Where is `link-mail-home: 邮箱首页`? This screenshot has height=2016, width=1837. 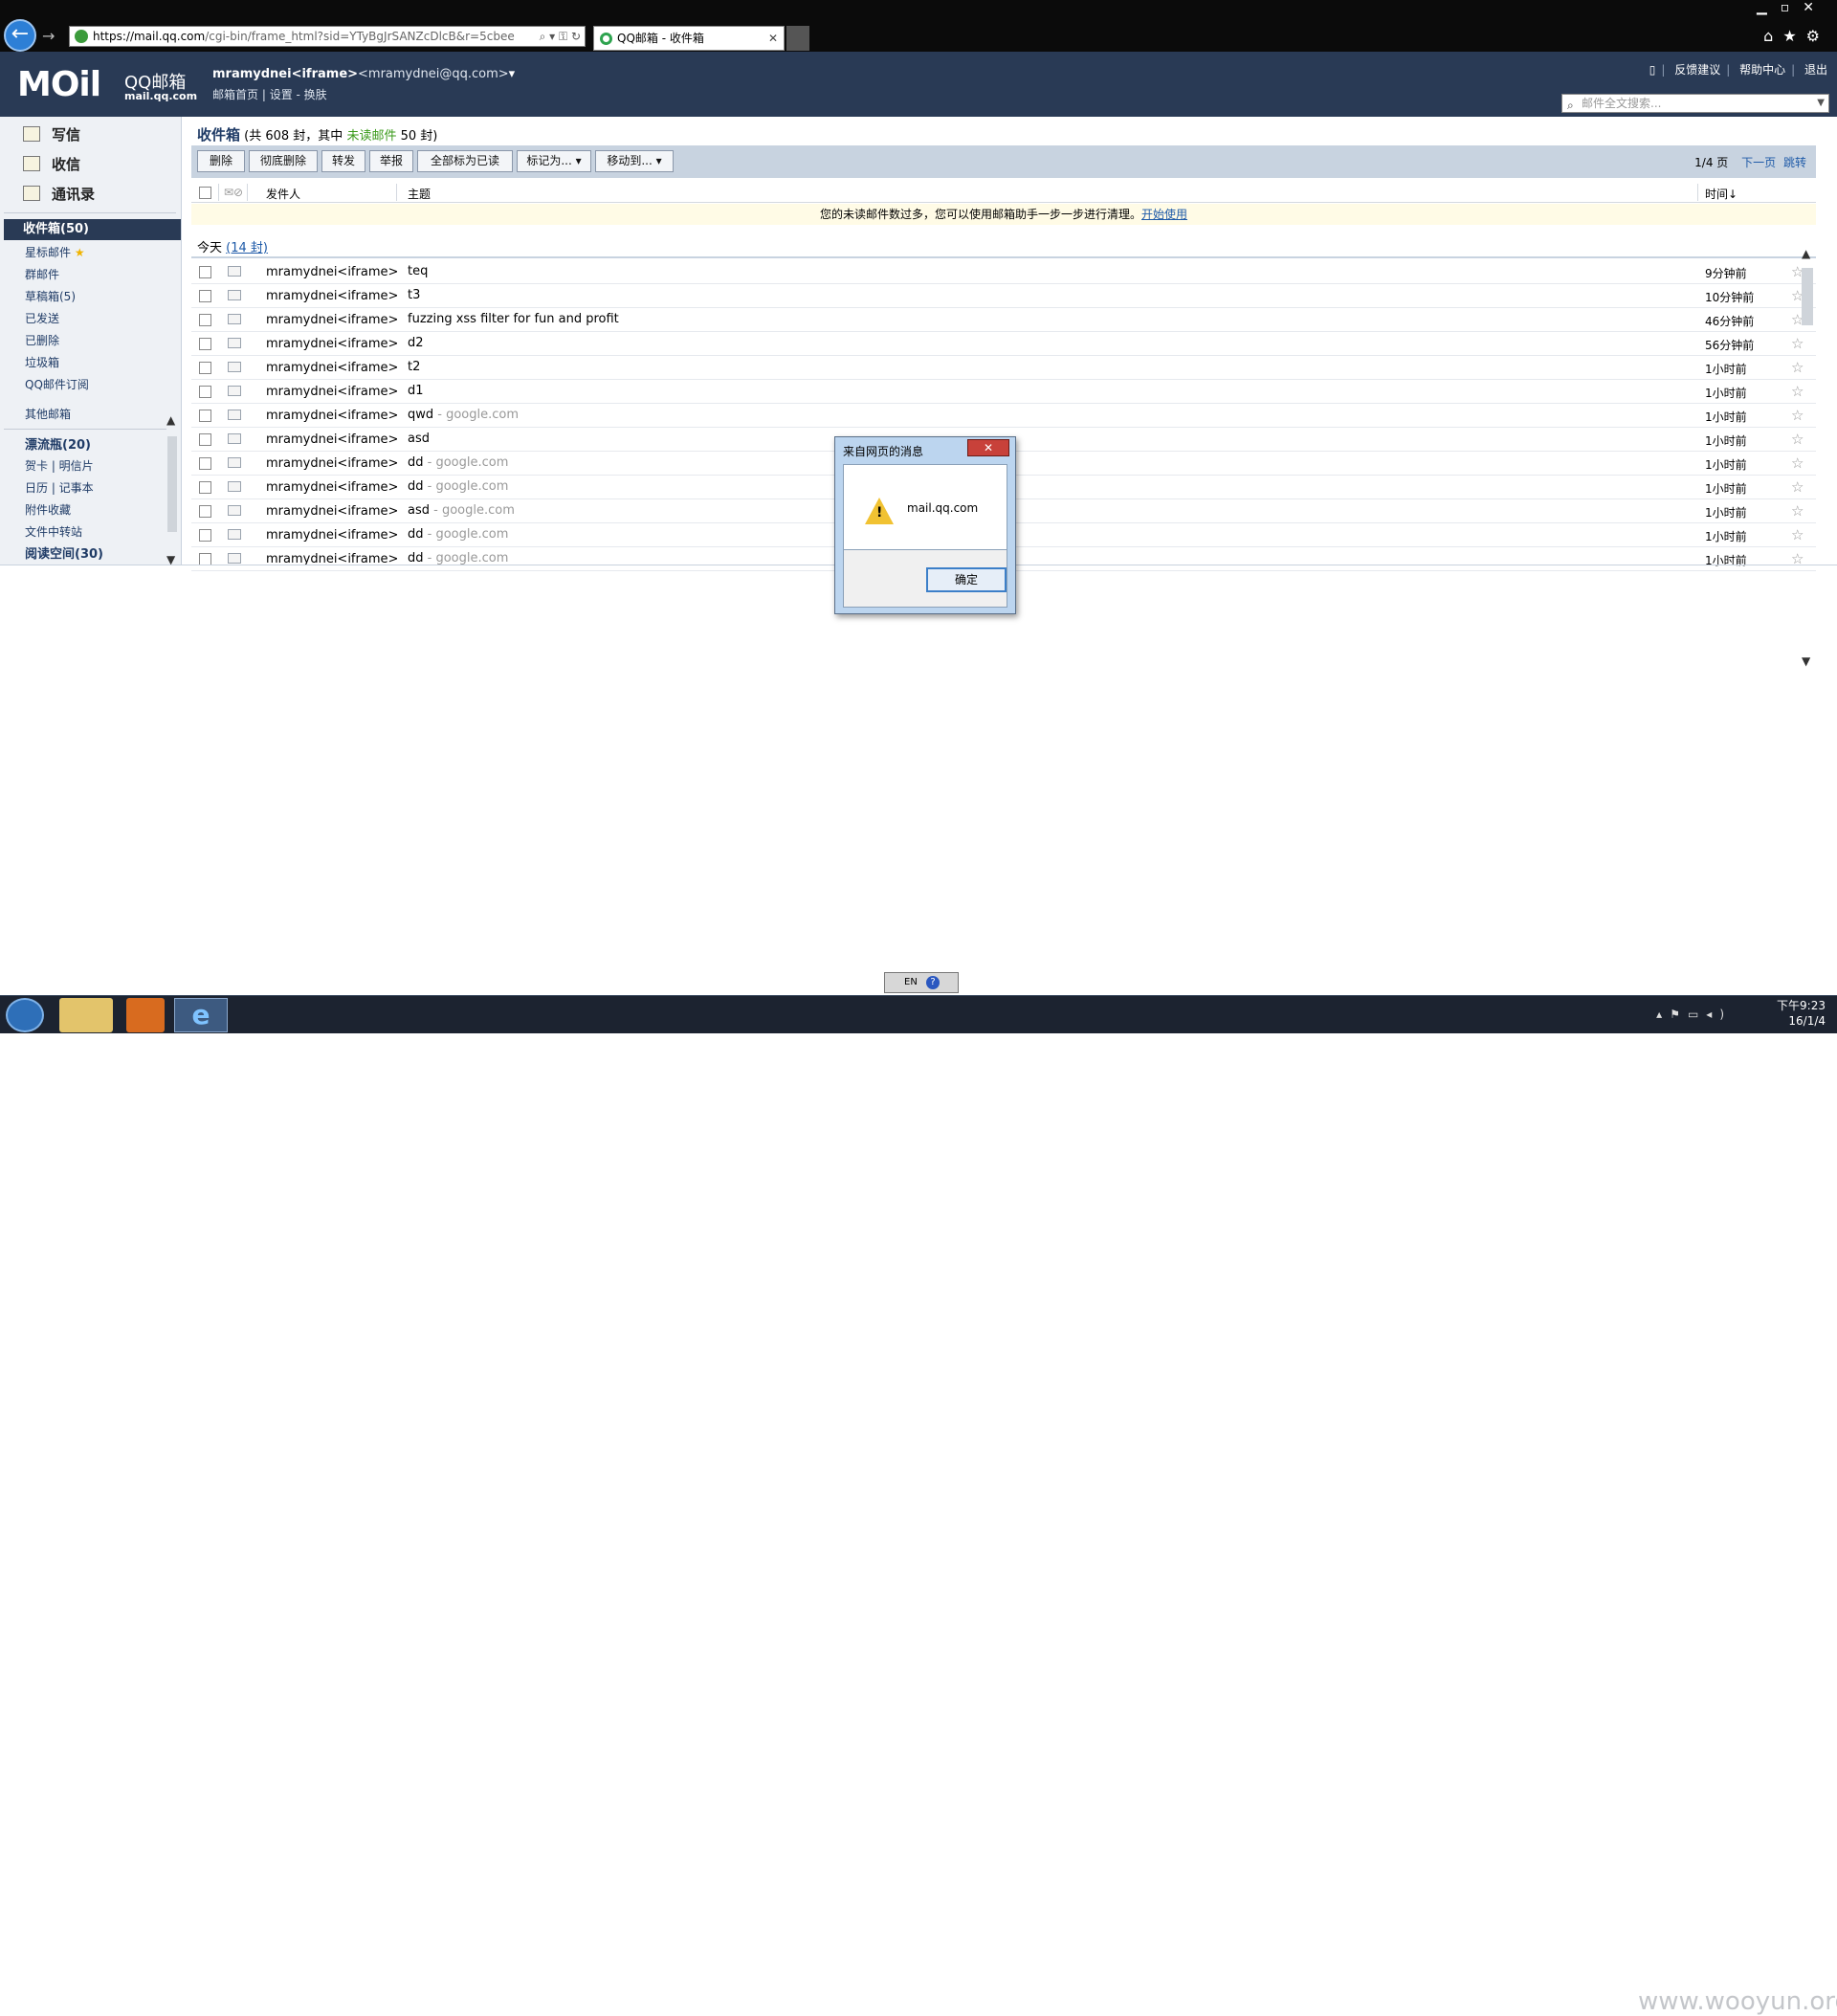
link-mail-home: 邮箱首页 is located at coordinates (235, 94).